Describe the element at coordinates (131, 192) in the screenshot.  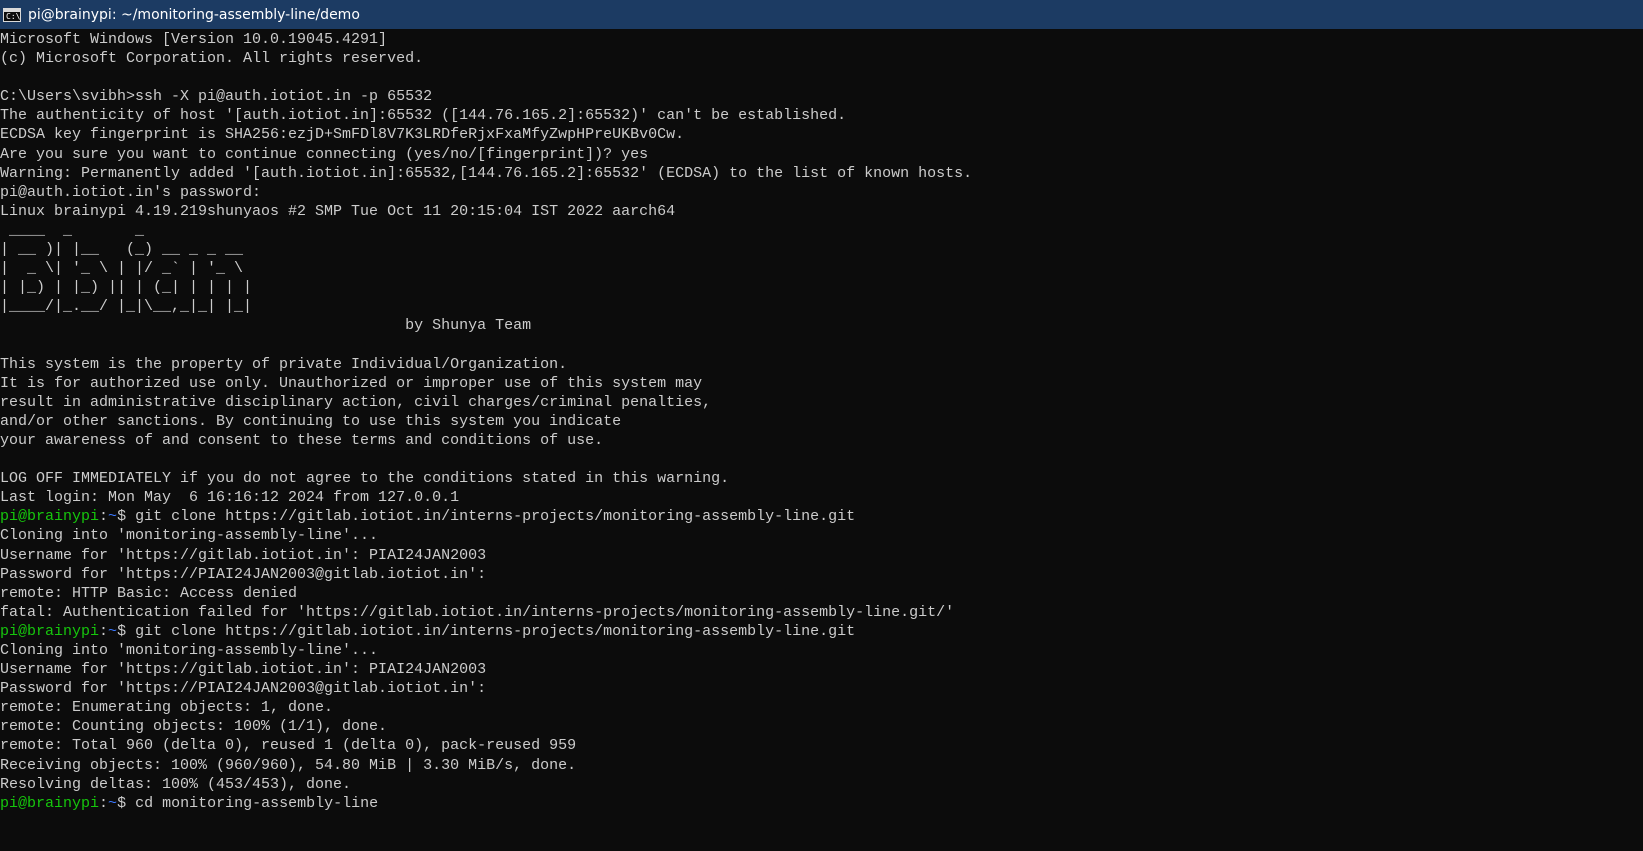
I see `terminal-line: pi@auth.iotiot.in's password:` at that location.